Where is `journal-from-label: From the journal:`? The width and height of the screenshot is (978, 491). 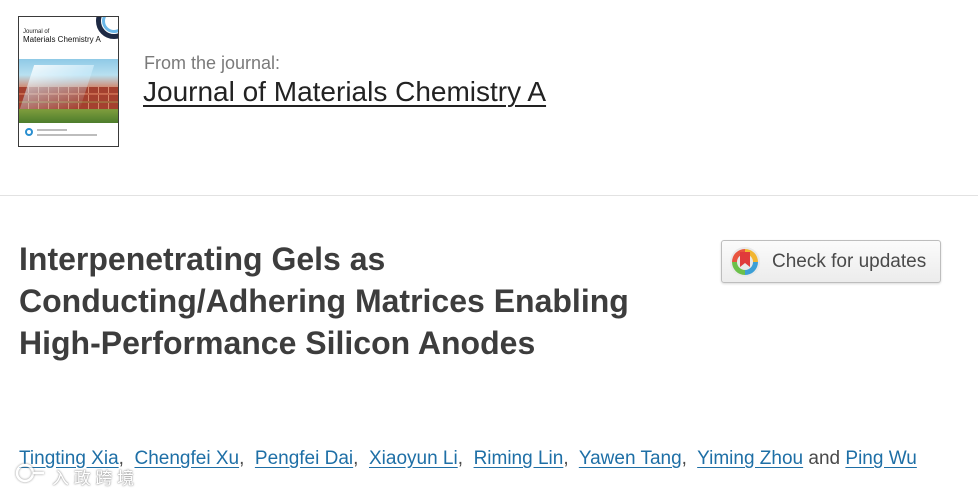 journal-from-label: From the journal: is located at coordinates (212, 63).